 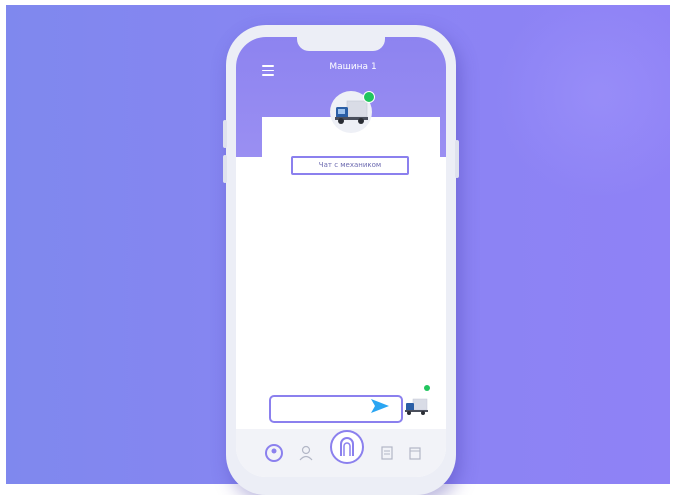 I want to click on phone-power-button, so click(x=457, y=159).